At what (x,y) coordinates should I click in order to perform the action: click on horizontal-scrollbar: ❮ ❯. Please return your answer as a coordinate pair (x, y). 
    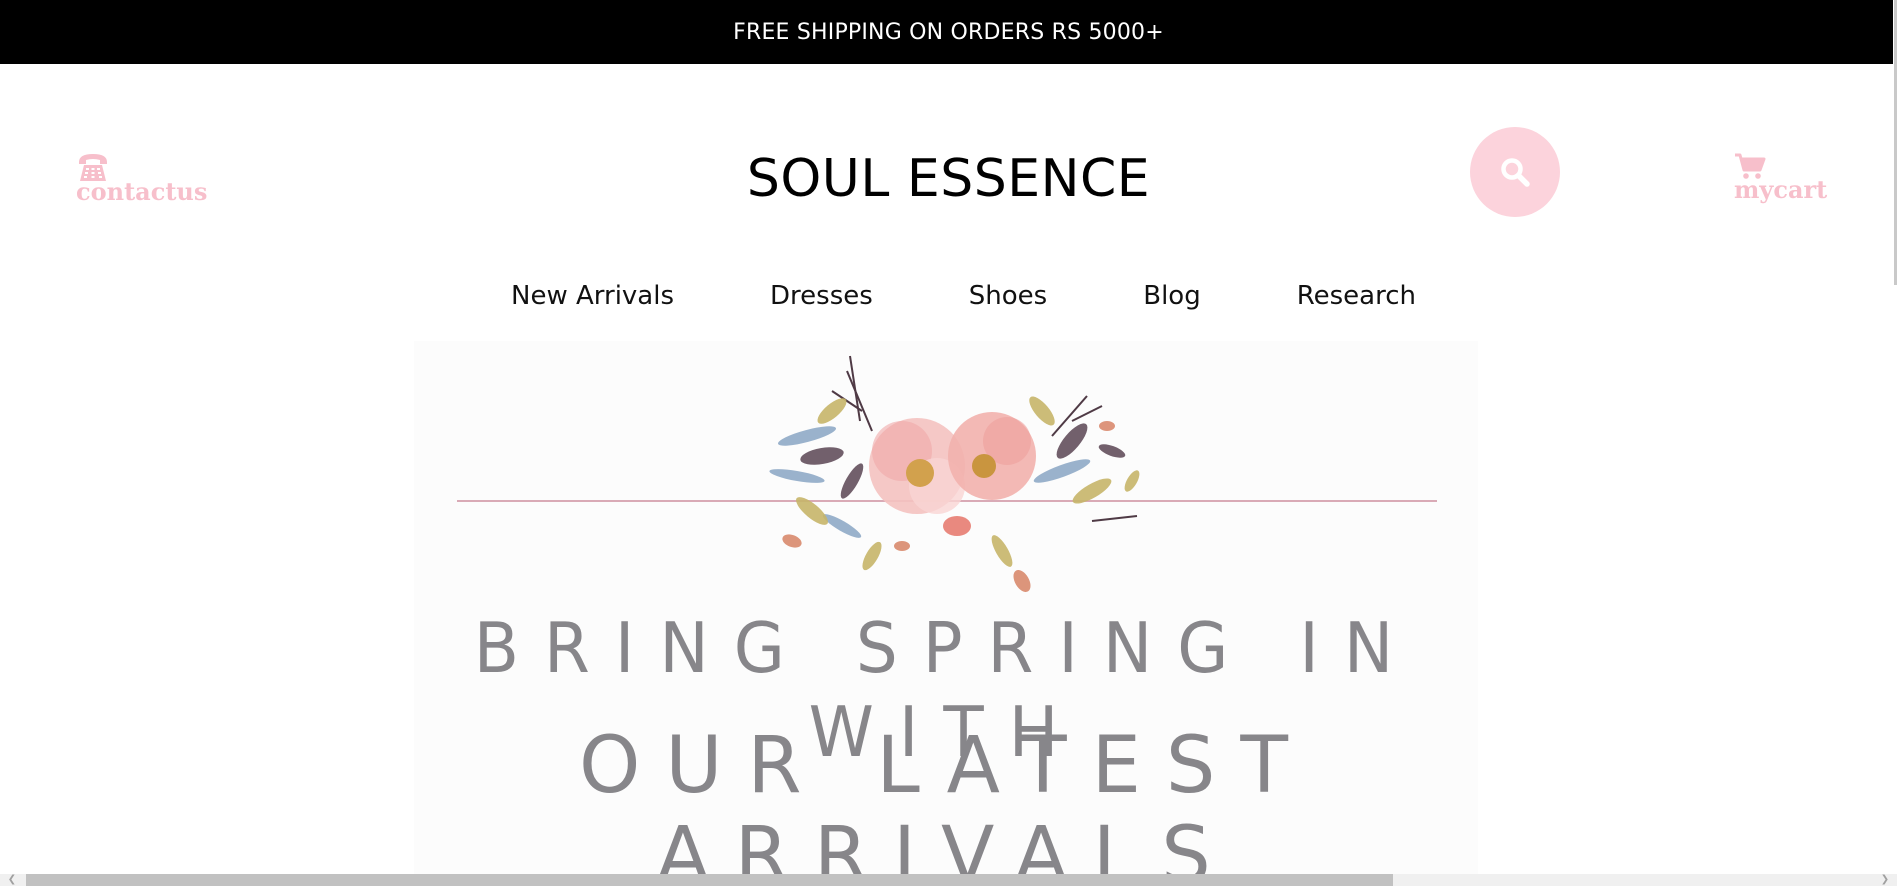
    Looking at the image, I should click on (948, 880).